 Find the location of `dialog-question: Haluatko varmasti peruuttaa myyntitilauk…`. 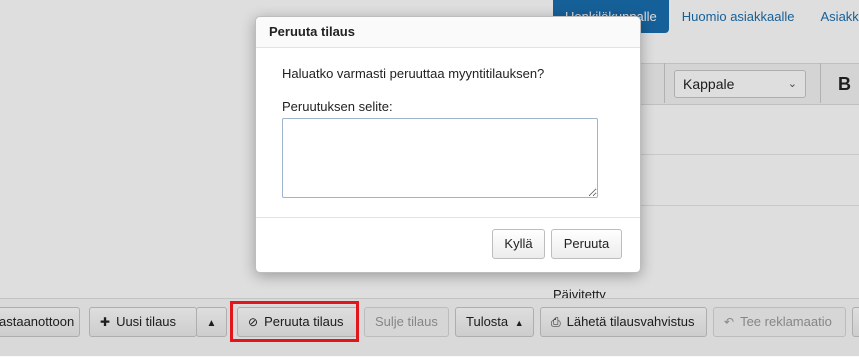

dialog-question: Haluatko varmasti peruuttaa myyntitilauk… is located at coordinates (413, 73).